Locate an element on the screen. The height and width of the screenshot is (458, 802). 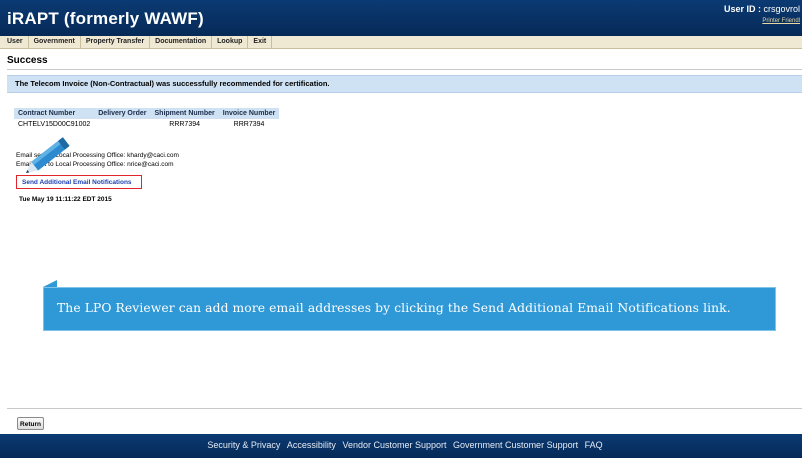
bottom-divider is located at coordinates (404, 408).